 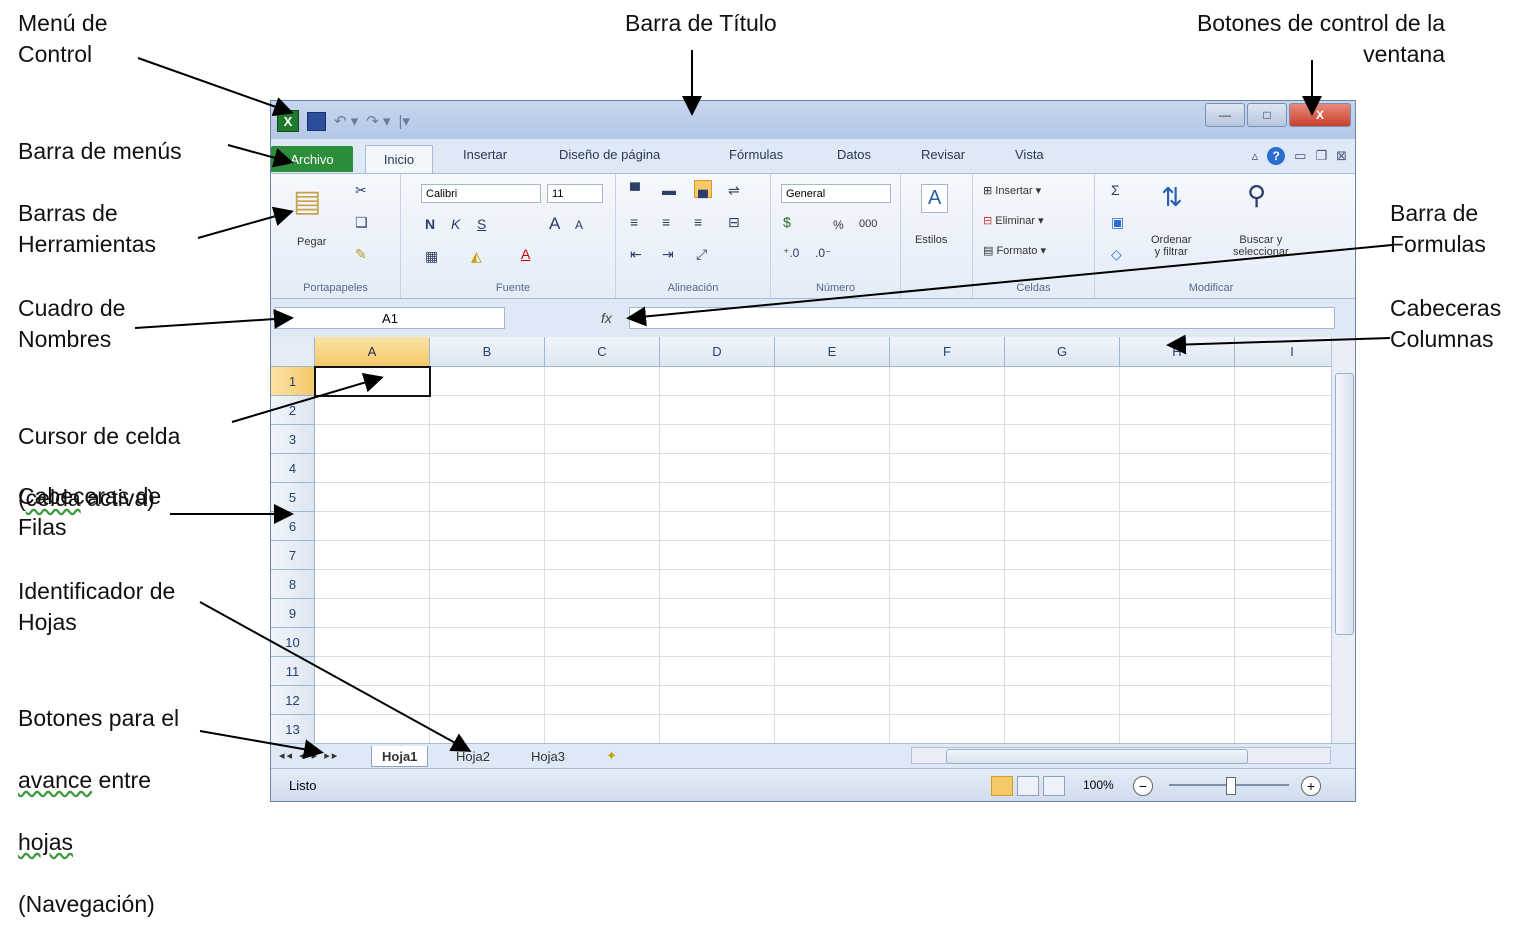 What do you see at coordinates (346, 121) in the screenshot?
I see `undo-icon: ↶ ▾` at bounding box center [346, 121].